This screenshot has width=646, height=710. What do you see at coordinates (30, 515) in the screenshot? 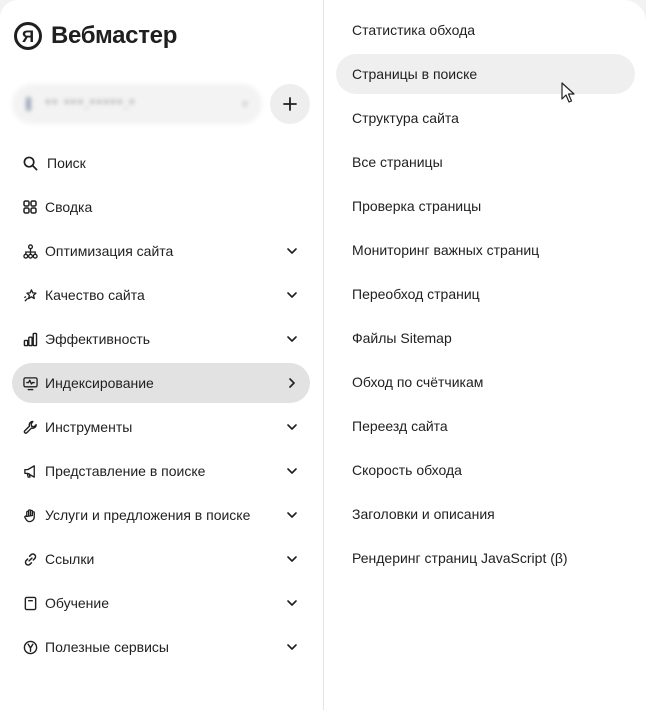
I see `hand-icon` at bounding box center [30, 515].